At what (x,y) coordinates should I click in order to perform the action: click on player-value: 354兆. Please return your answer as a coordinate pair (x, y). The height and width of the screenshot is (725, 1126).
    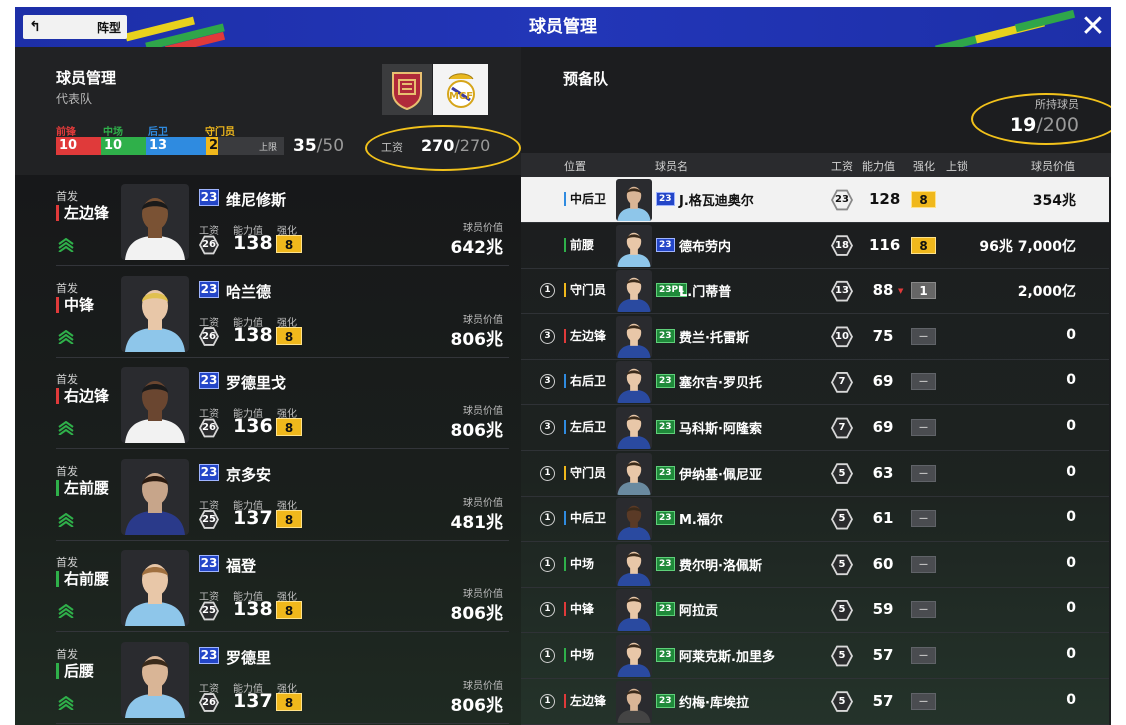
    Looking at the image, I should click on (1054, 201).